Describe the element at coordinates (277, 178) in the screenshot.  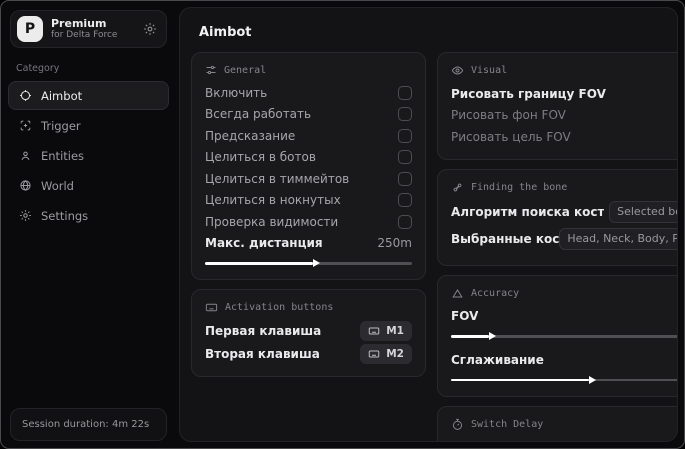
I see `toggle-label: Целиться в тиммейтов` at that location.